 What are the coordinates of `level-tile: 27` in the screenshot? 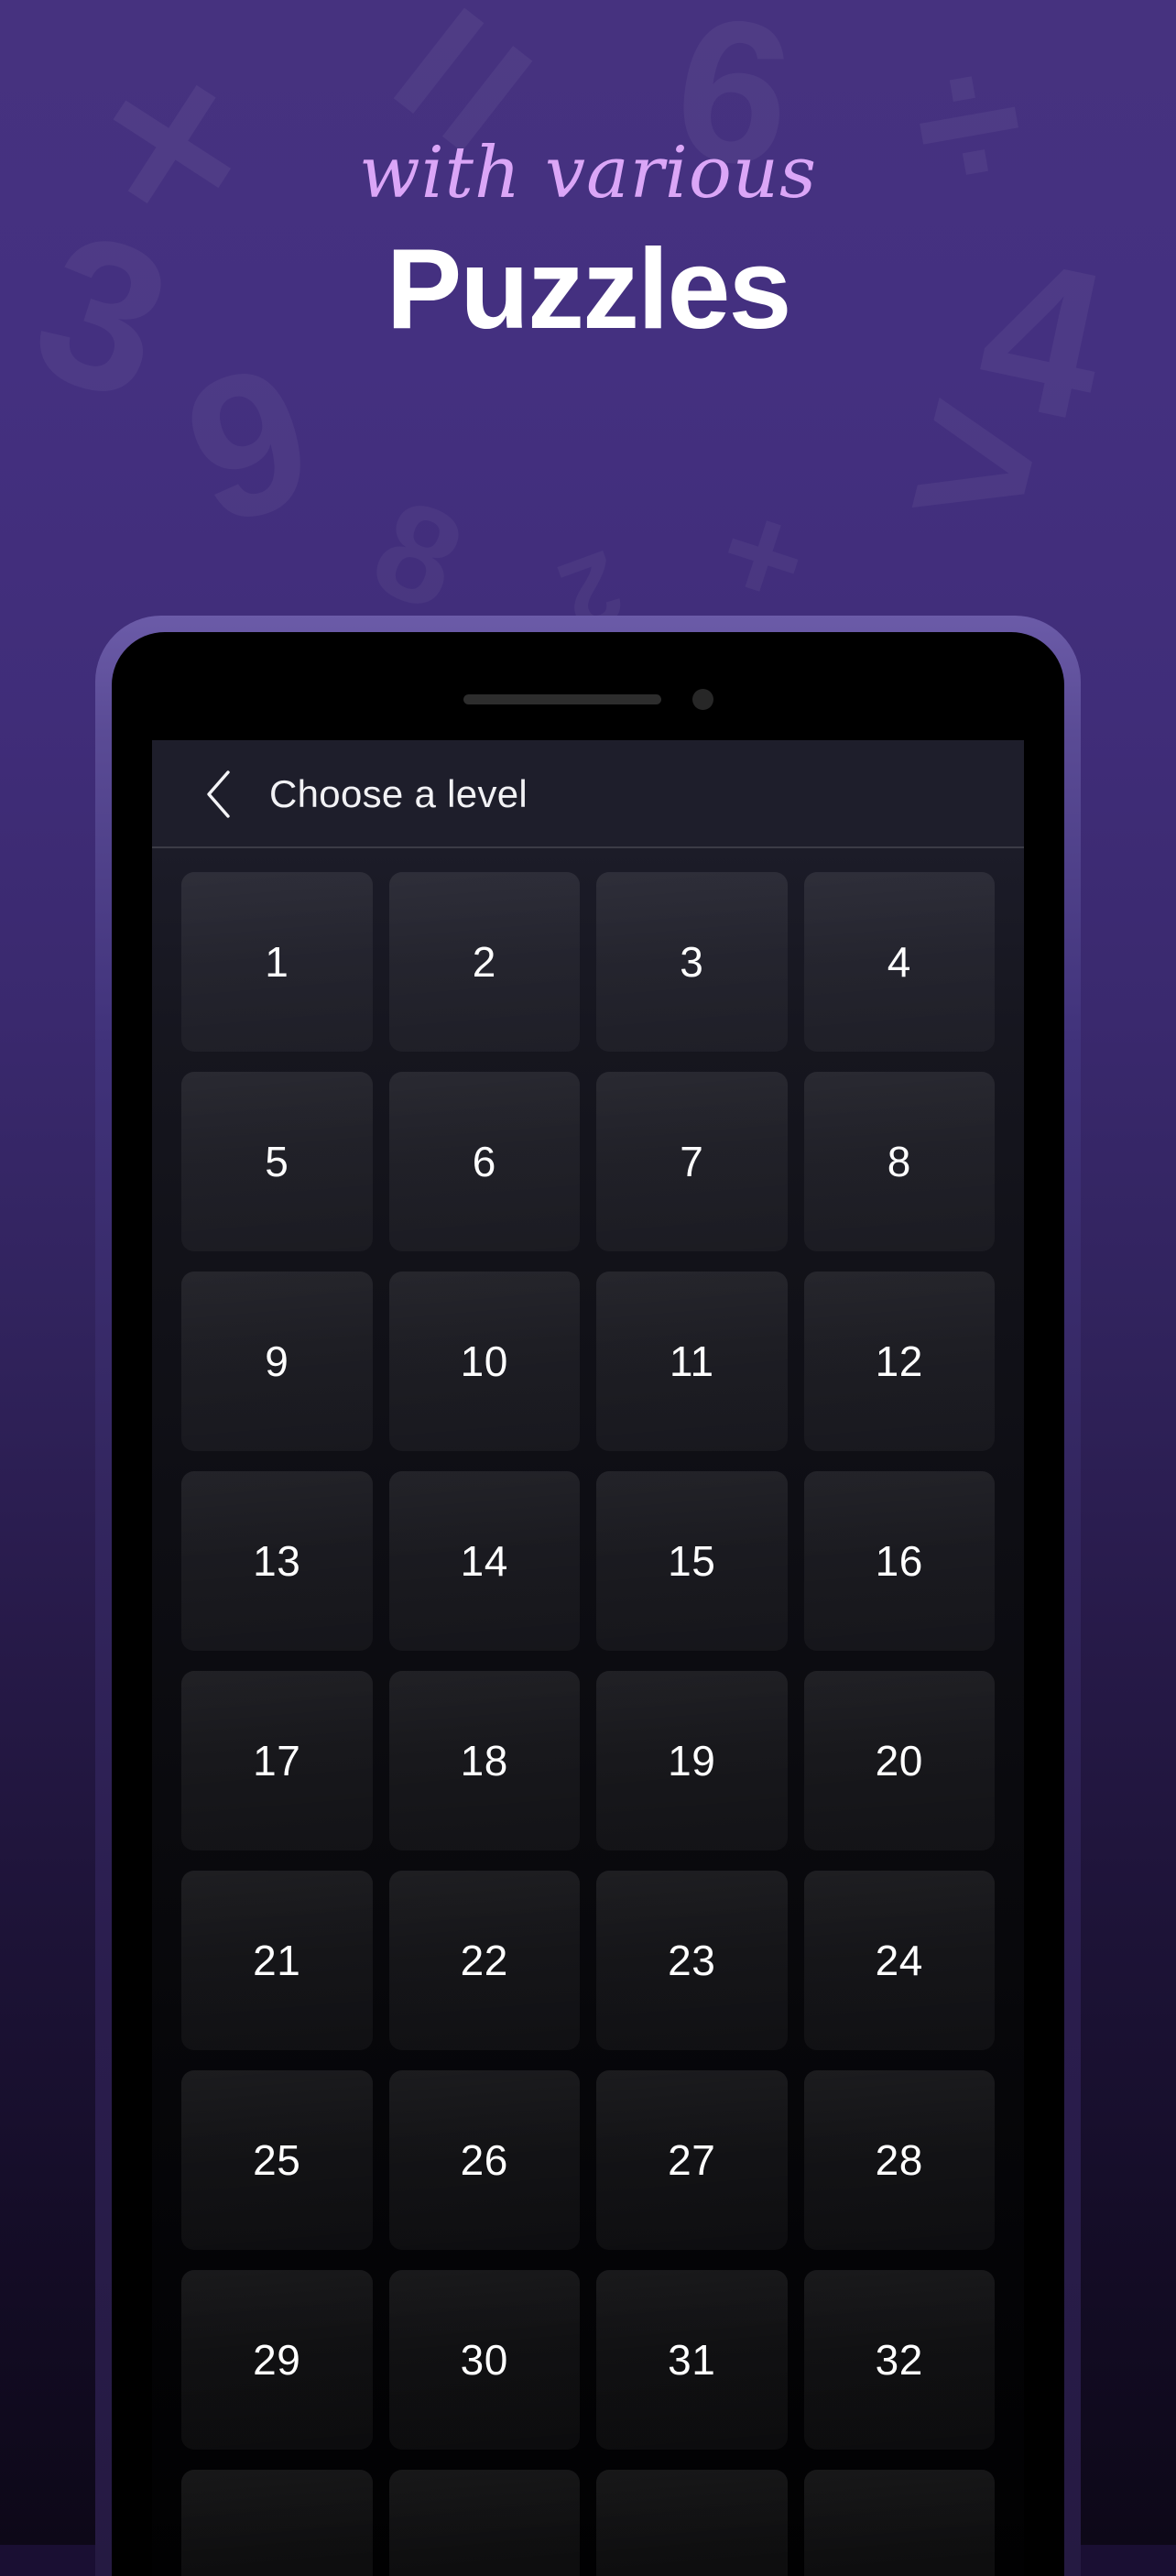 It's located at (692, 2160).